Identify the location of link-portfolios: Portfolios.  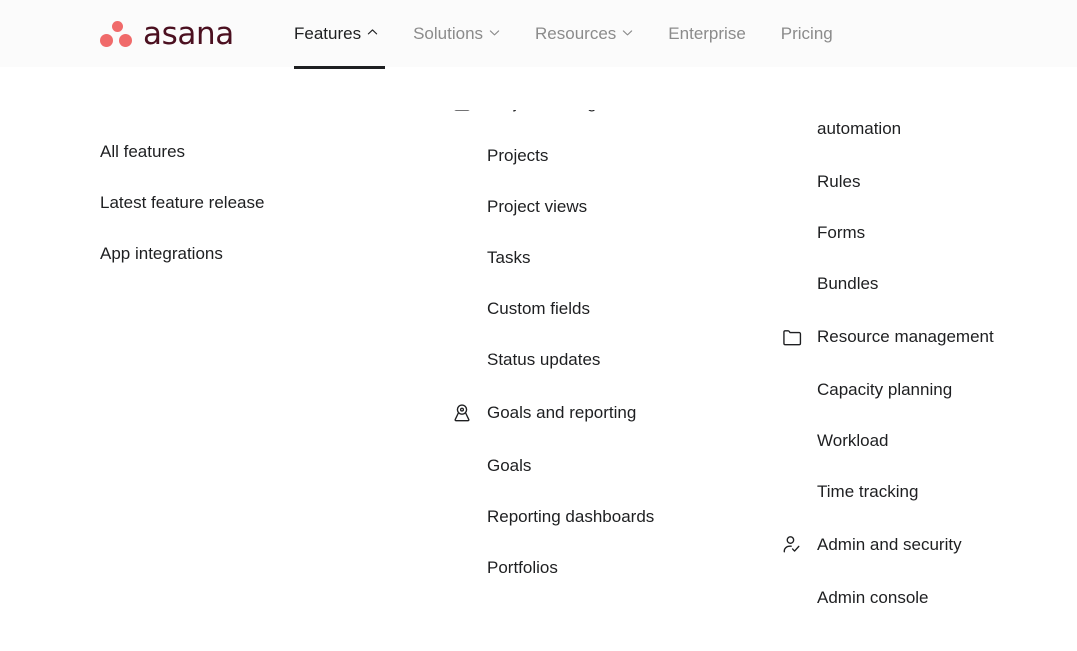
(522, 567).